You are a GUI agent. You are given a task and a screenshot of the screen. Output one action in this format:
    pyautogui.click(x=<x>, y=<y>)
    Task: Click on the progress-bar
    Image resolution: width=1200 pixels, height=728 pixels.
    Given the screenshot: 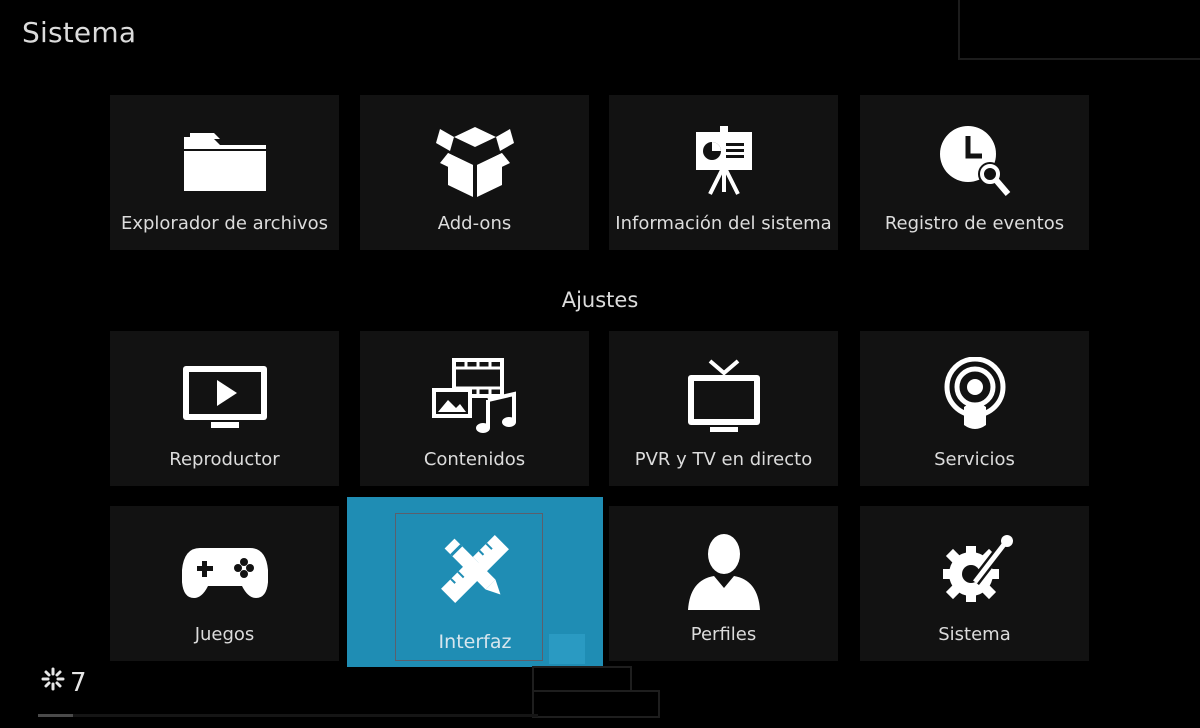 What is the action you would take?
    pyautogui.click(x=288, y=715)
    